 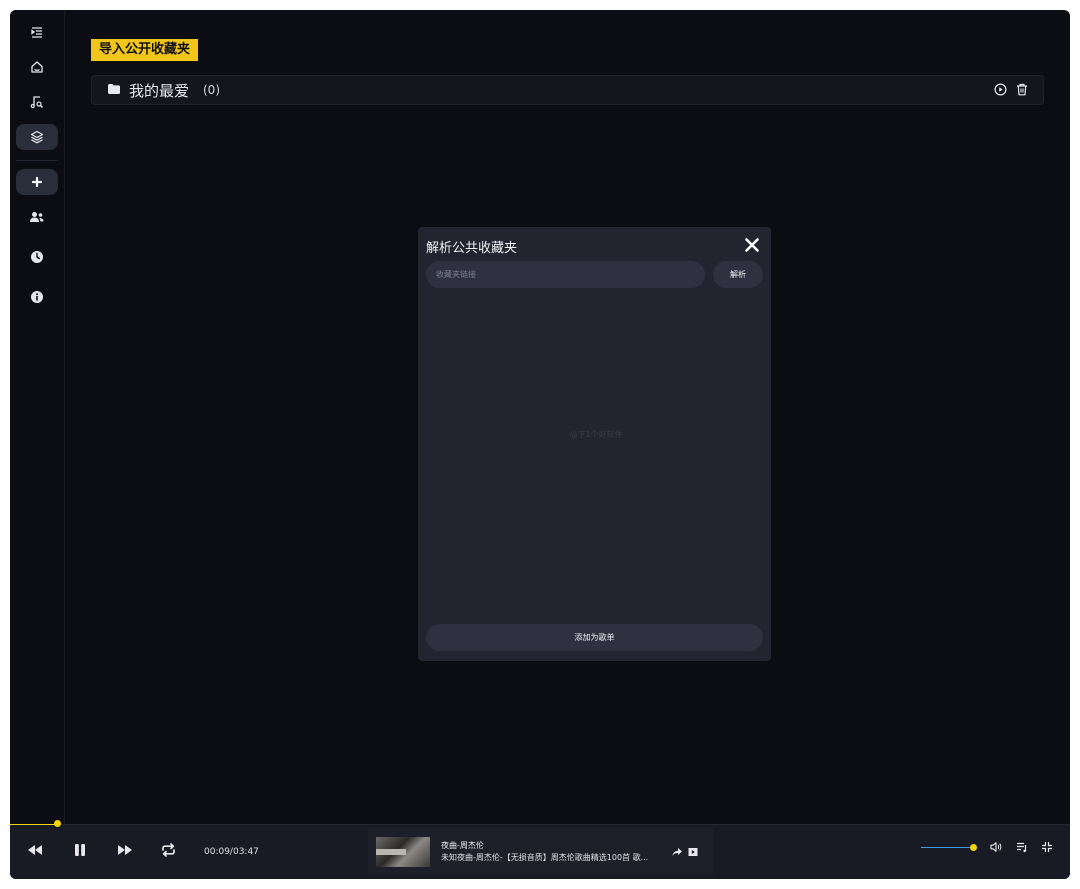 I want to click on sidebar, so click(x=37, y=417).